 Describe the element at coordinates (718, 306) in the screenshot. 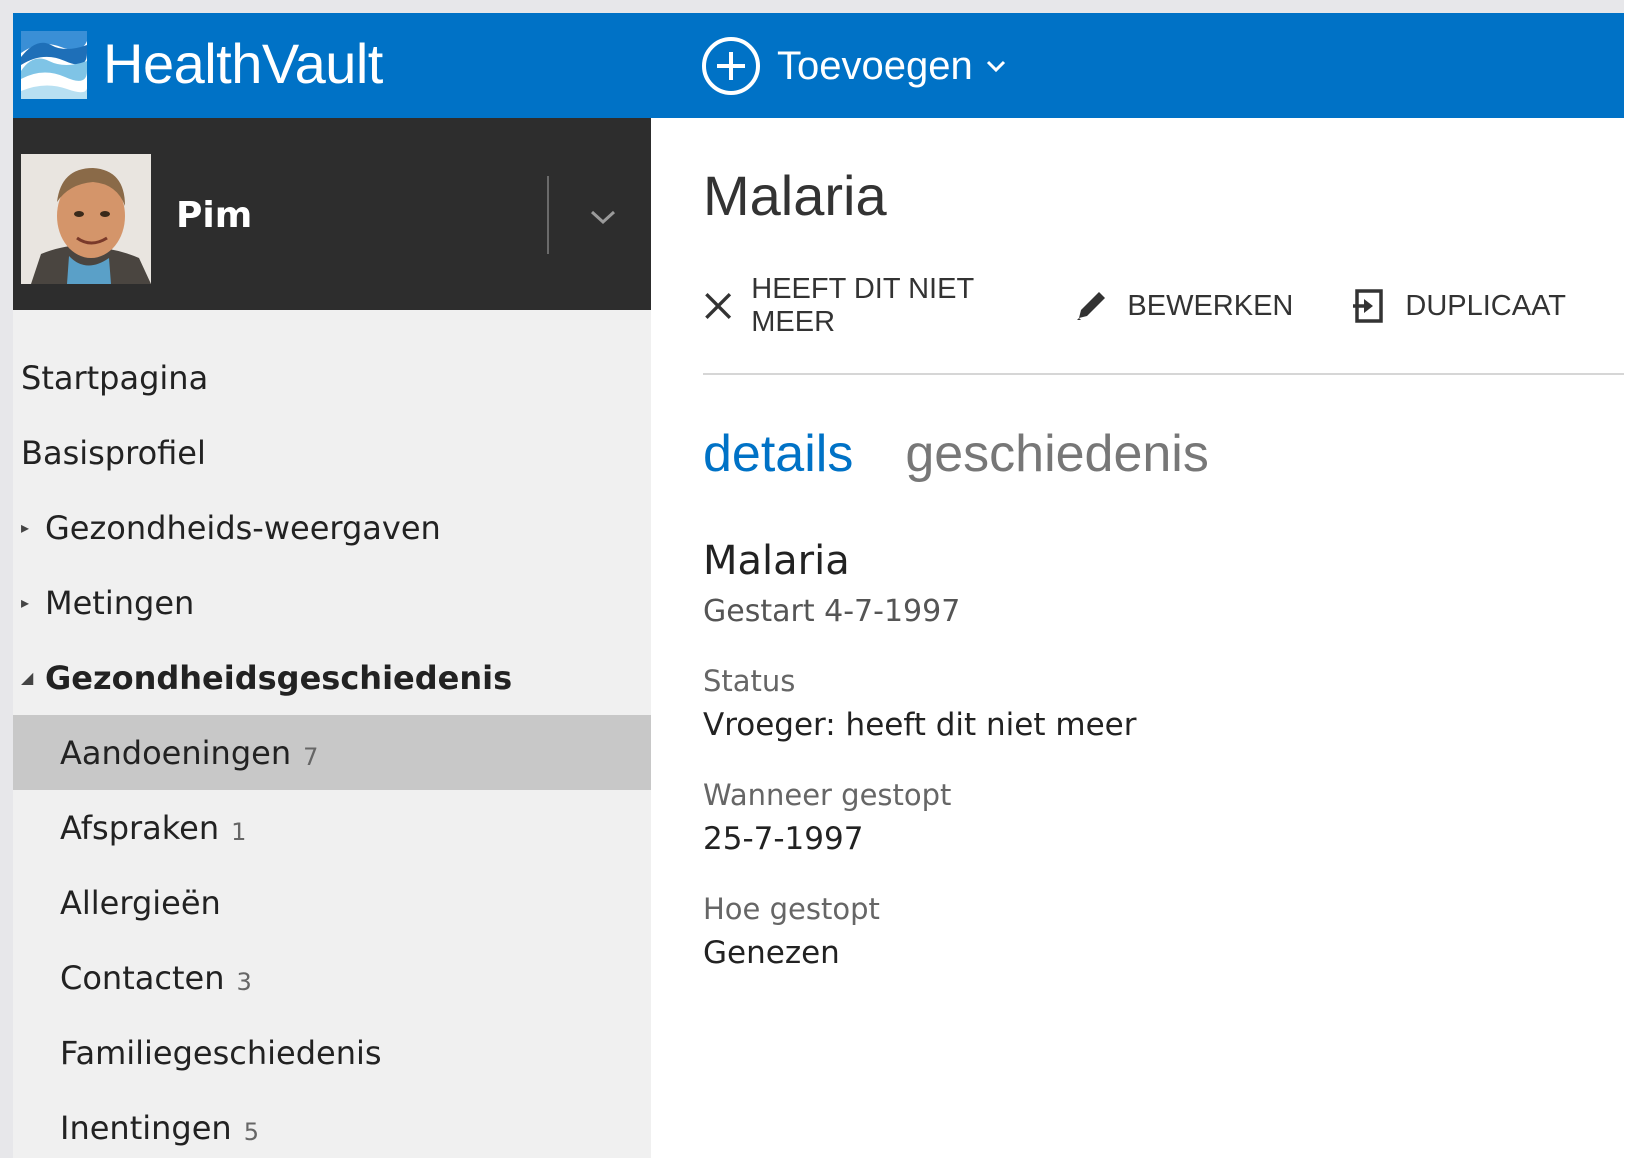

I see `close-icon` at that location.